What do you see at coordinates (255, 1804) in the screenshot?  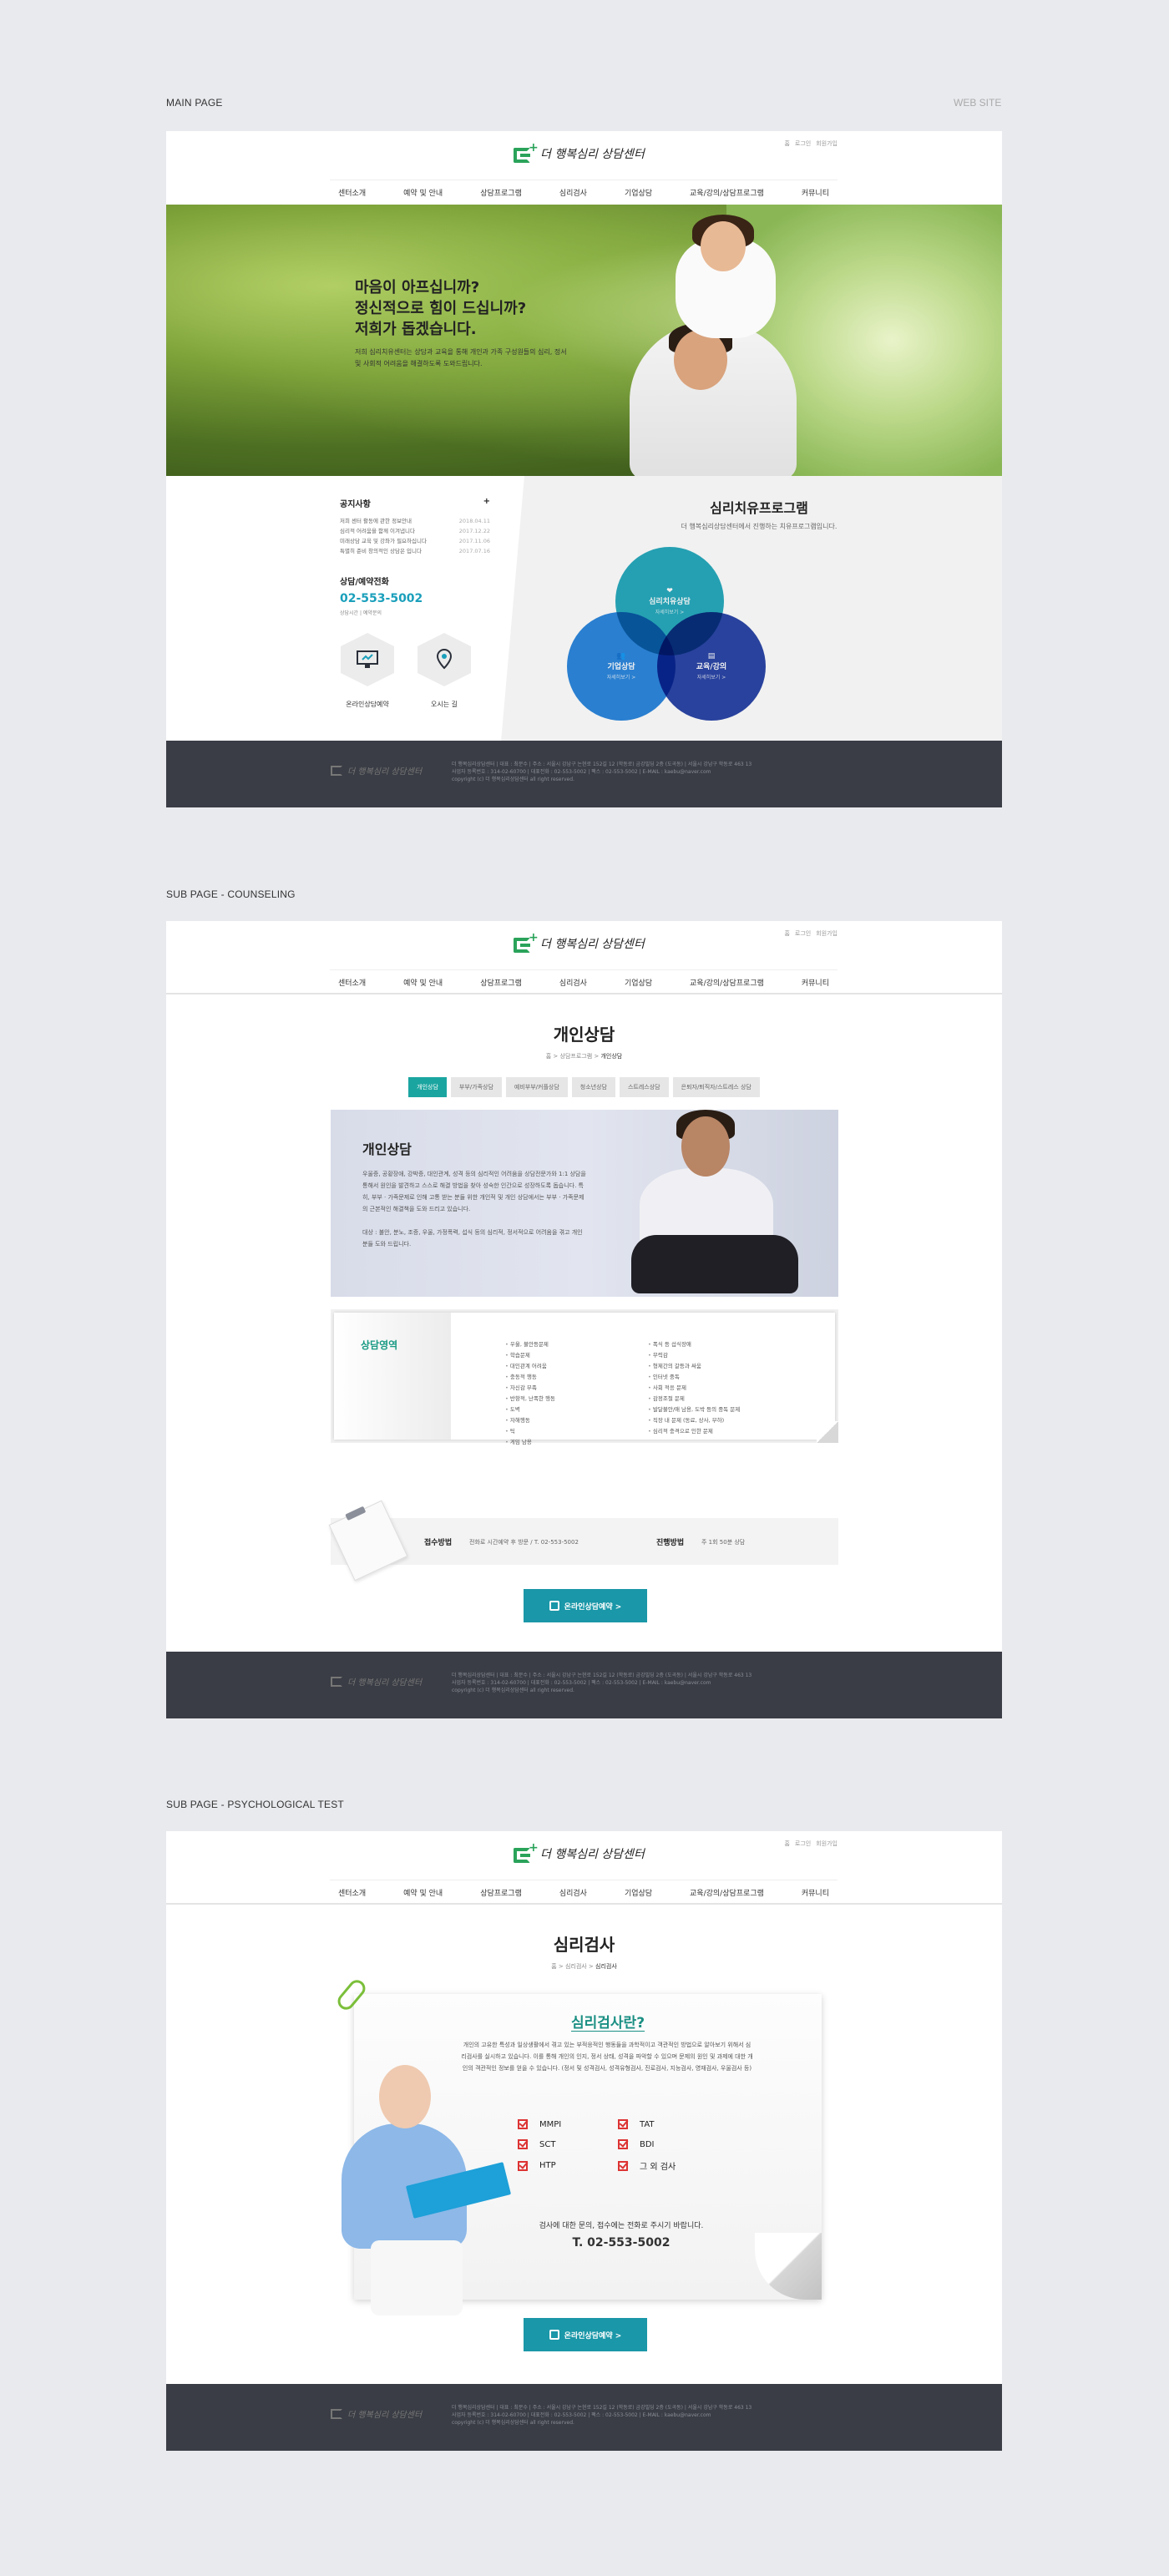 I see `sub-test-label: SUB PAGE - PSYCHOLOGICAL TEST` at bounding box center [255, 1804].